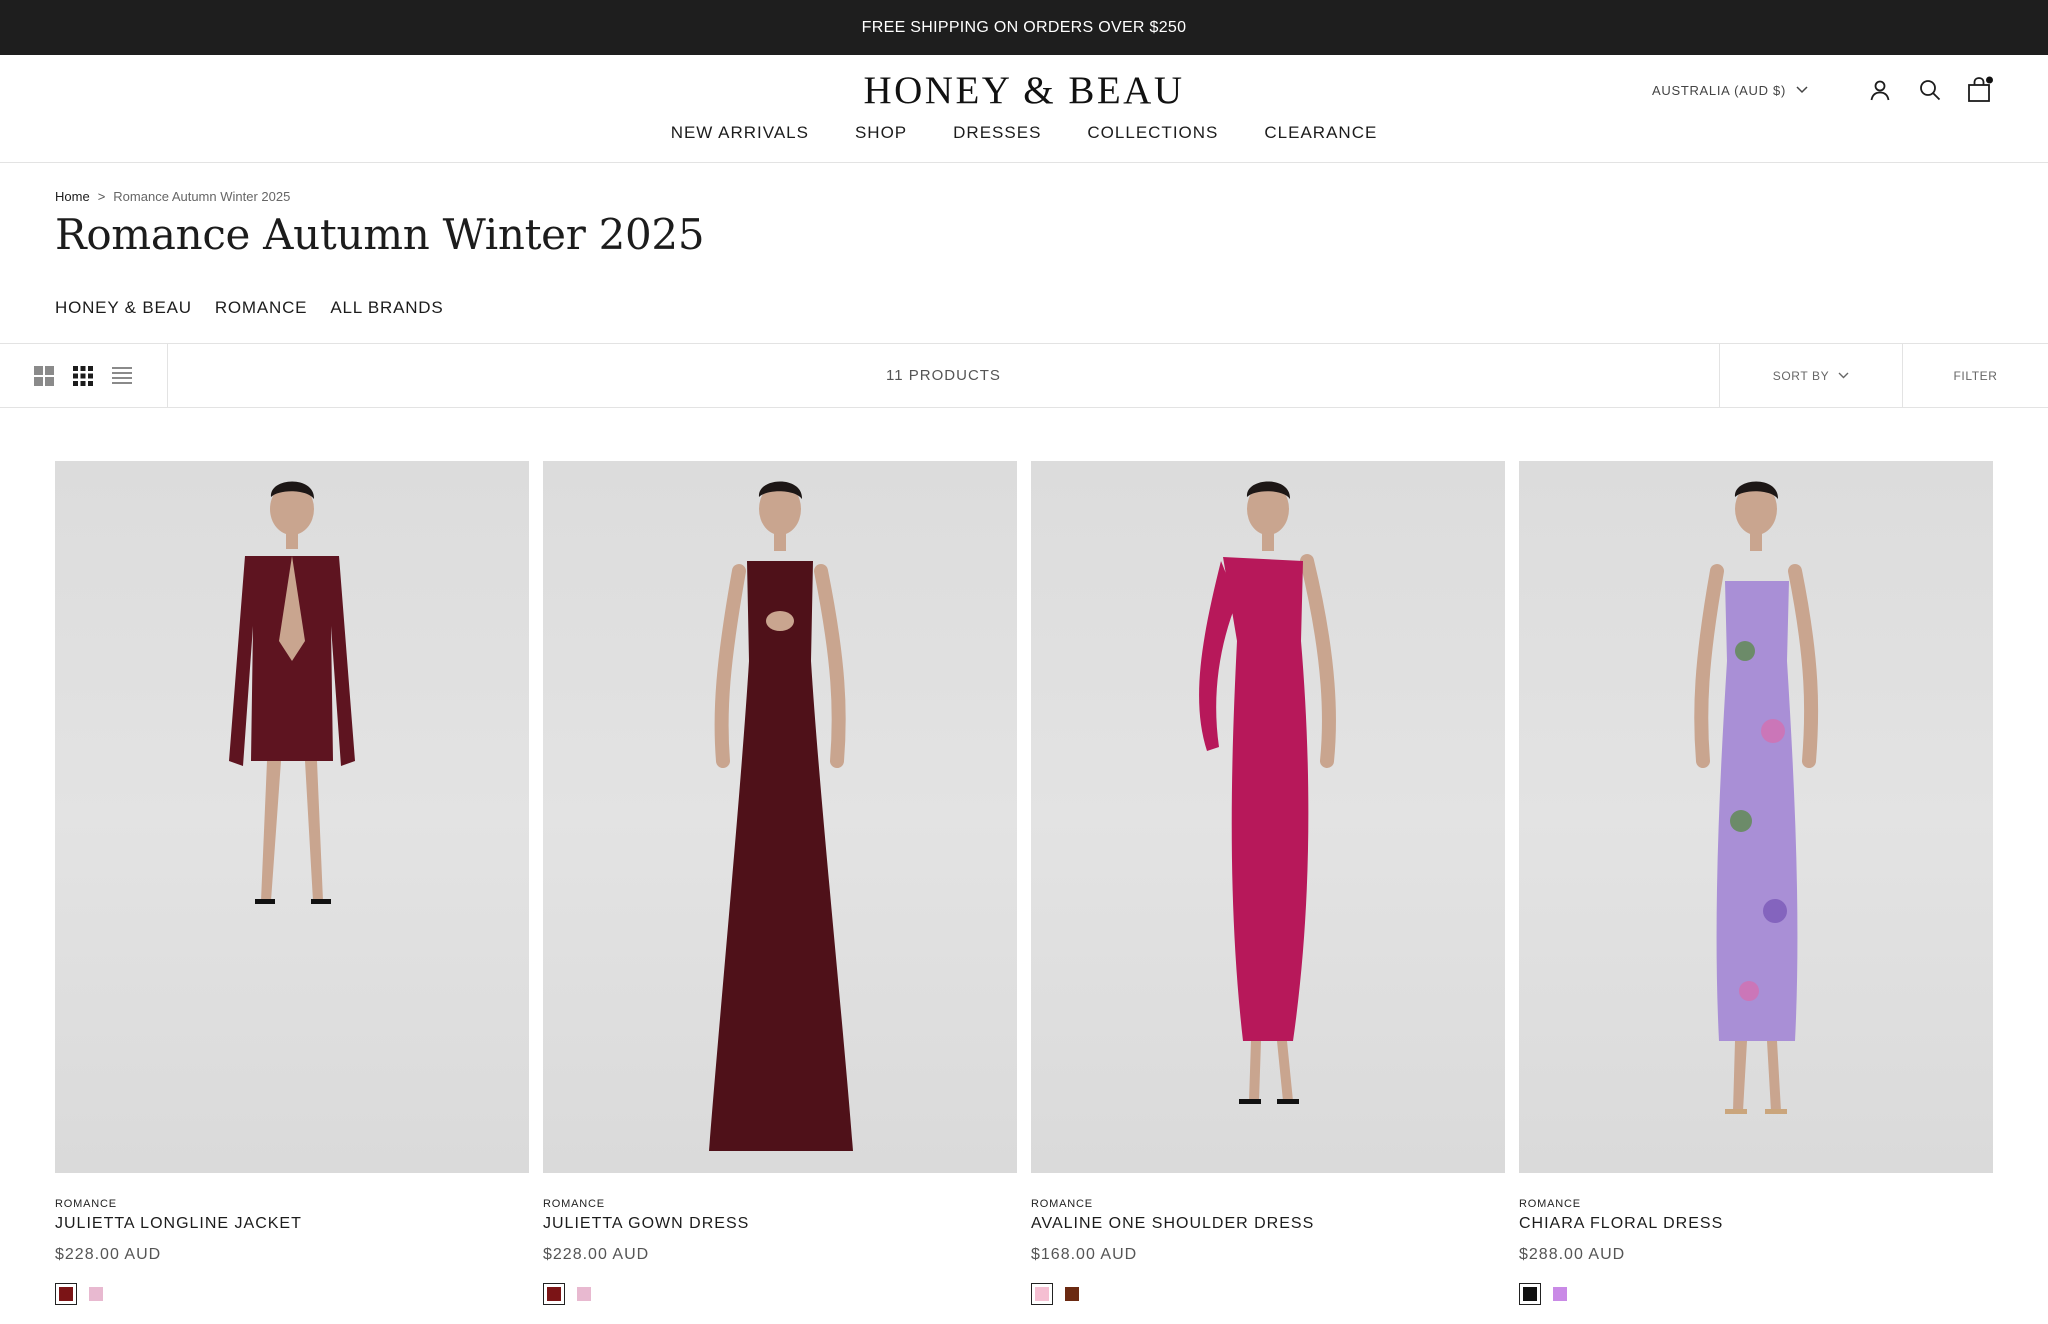 The image size is (2048, 1324). Describe the element at coordinates (1572, 1254) in the screenshot. I see `product-price: $288.00 AUD` at that location.